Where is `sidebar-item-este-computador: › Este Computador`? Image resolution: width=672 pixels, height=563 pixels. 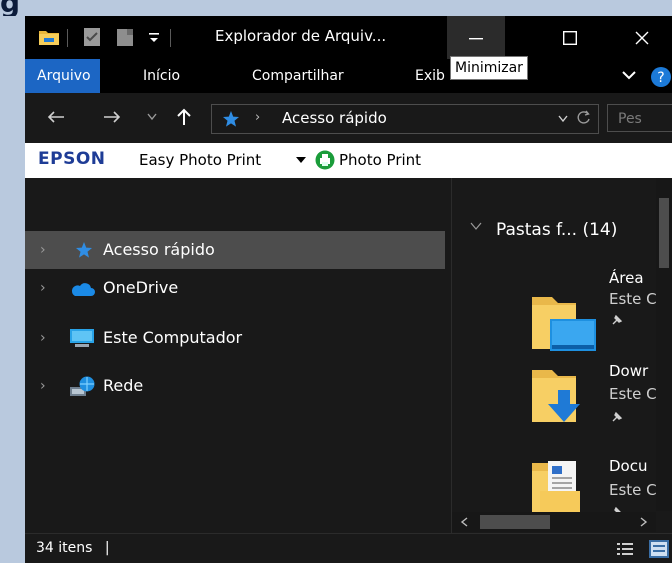
sidebar-item-este-computador: › Este Computador is located at coordinates (235, 338).